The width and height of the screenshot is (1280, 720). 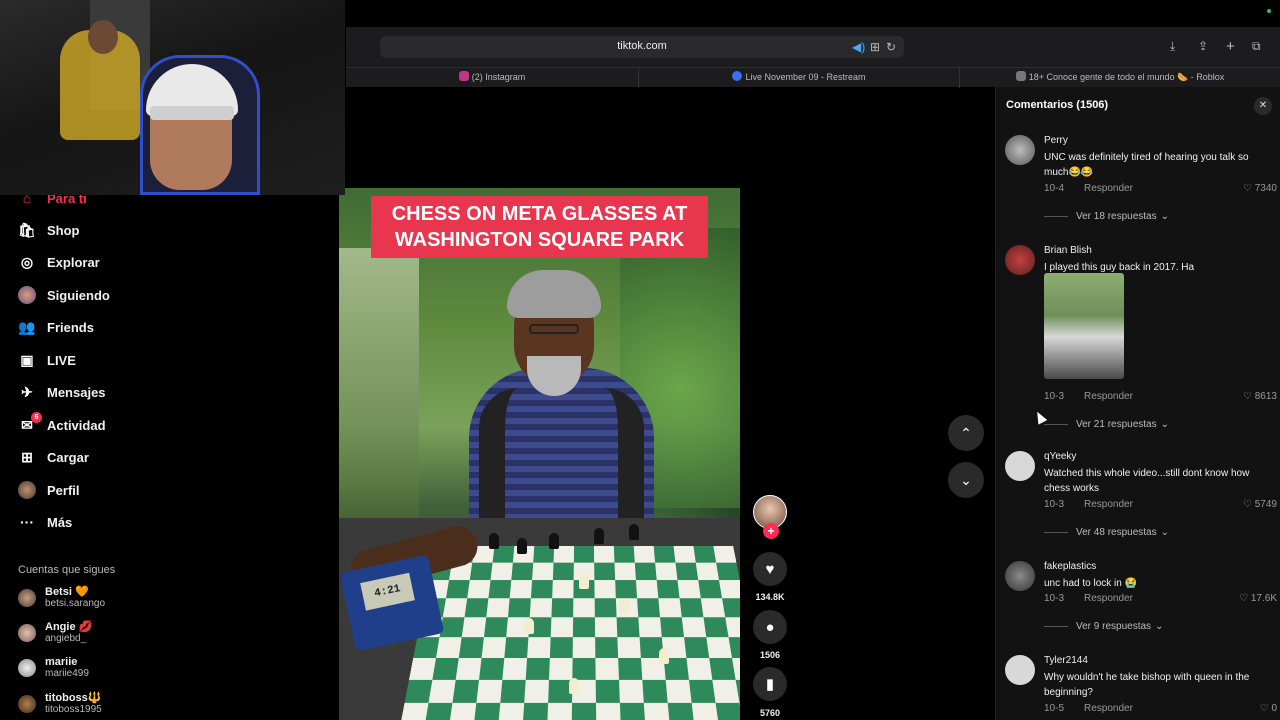 What do you see at coordinates (45, 522) in the screenshot?
I see `sidebar-item-mas: ··· Más` at bounding box center [45, 522].